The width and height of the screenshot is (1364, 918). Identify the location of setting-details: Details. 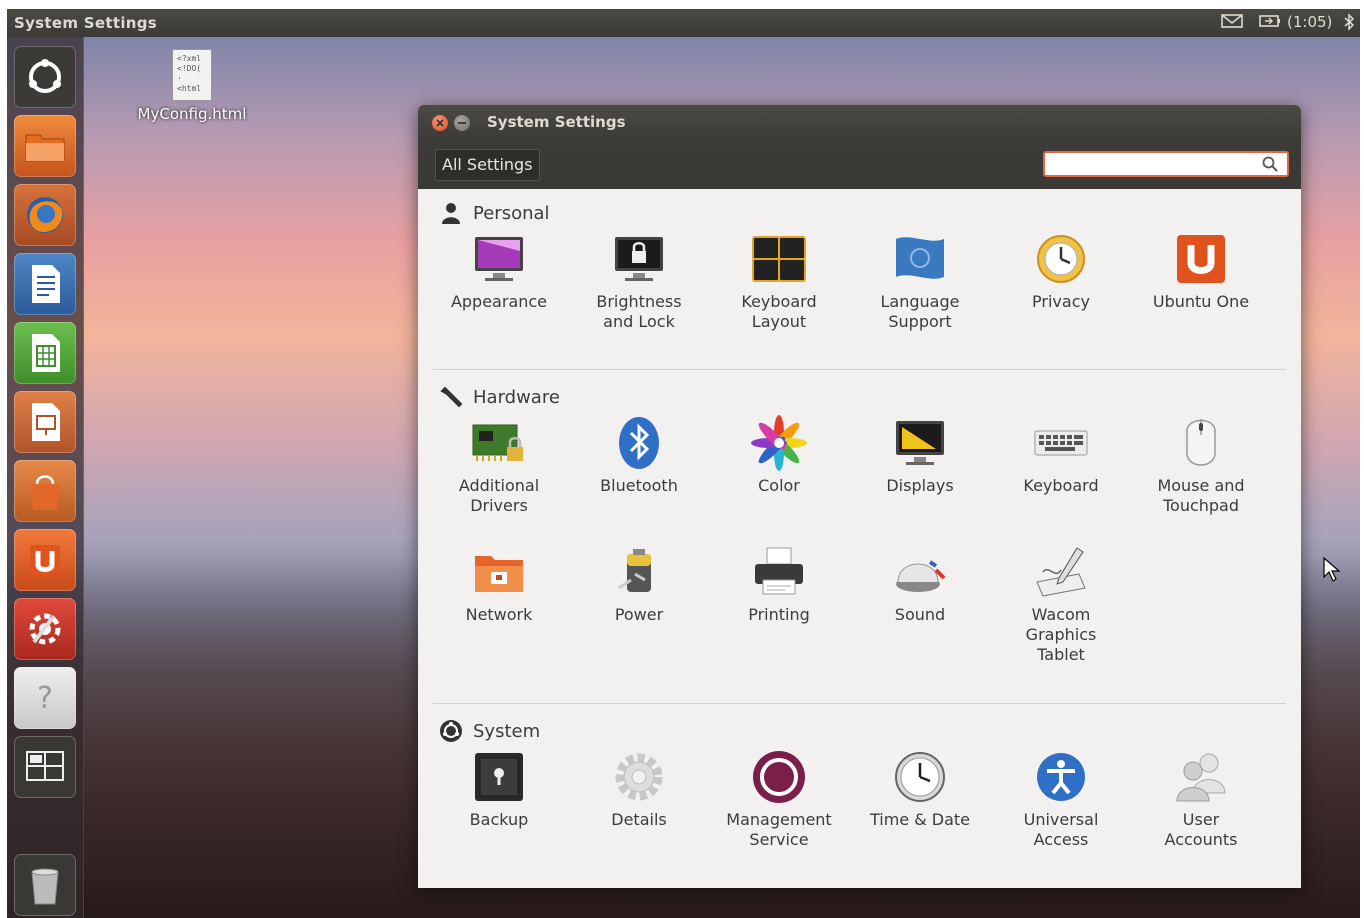
(639, 789).